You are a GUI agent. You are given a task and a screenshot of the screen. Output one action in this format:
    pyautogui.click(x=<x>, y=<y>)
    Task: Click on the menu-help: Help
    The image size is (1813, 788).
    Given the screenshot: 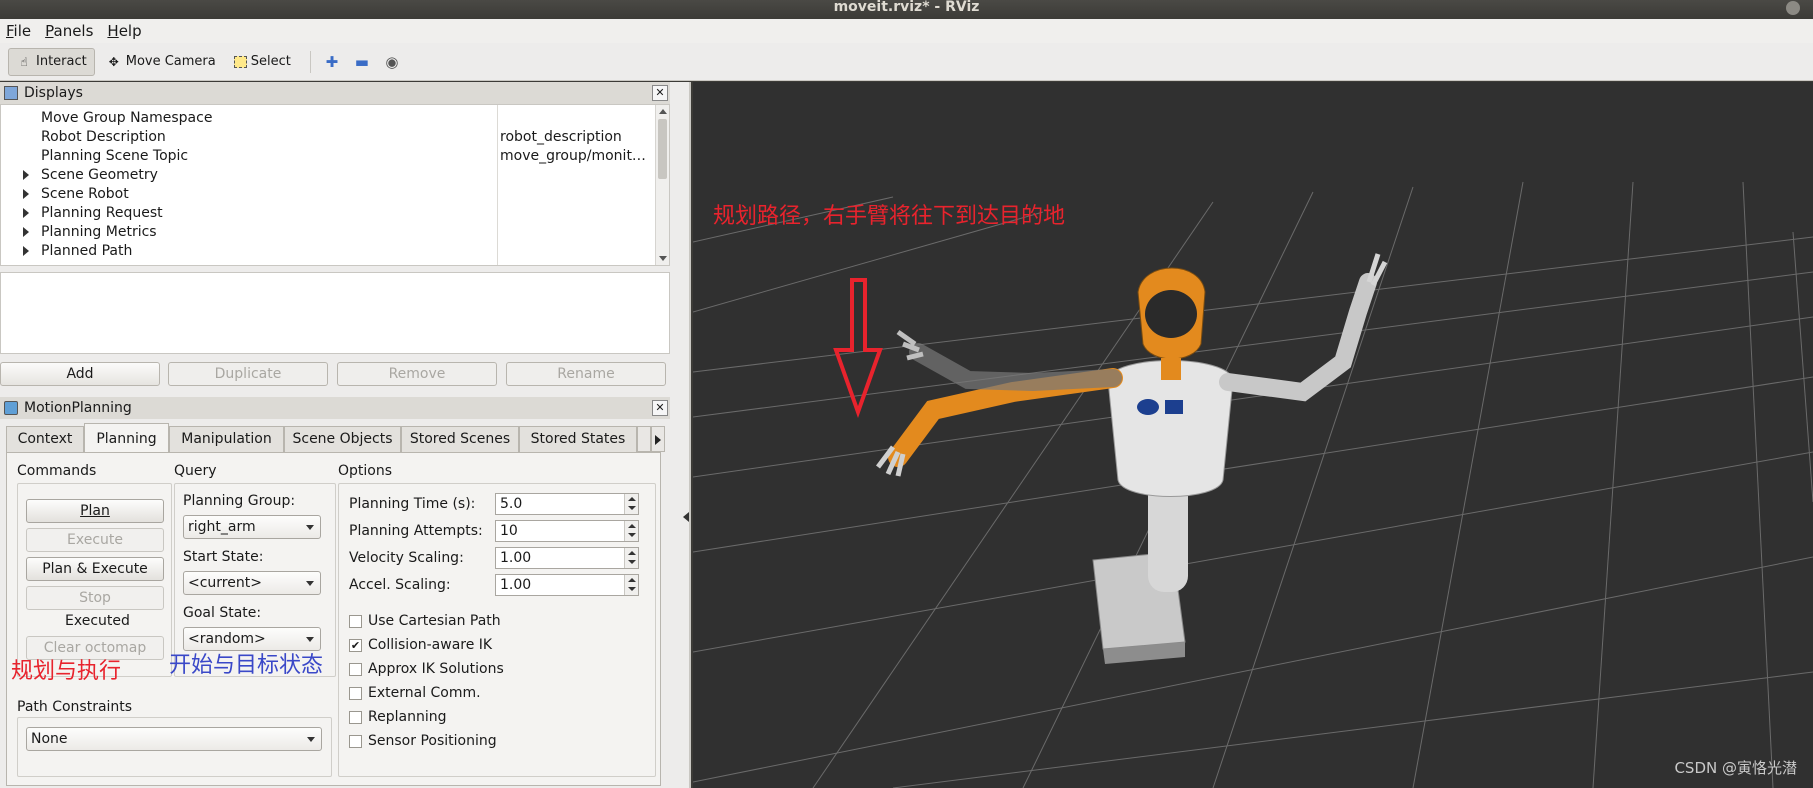 What is the action you would take?
    pyautogui.click(x=124, y=31)
    